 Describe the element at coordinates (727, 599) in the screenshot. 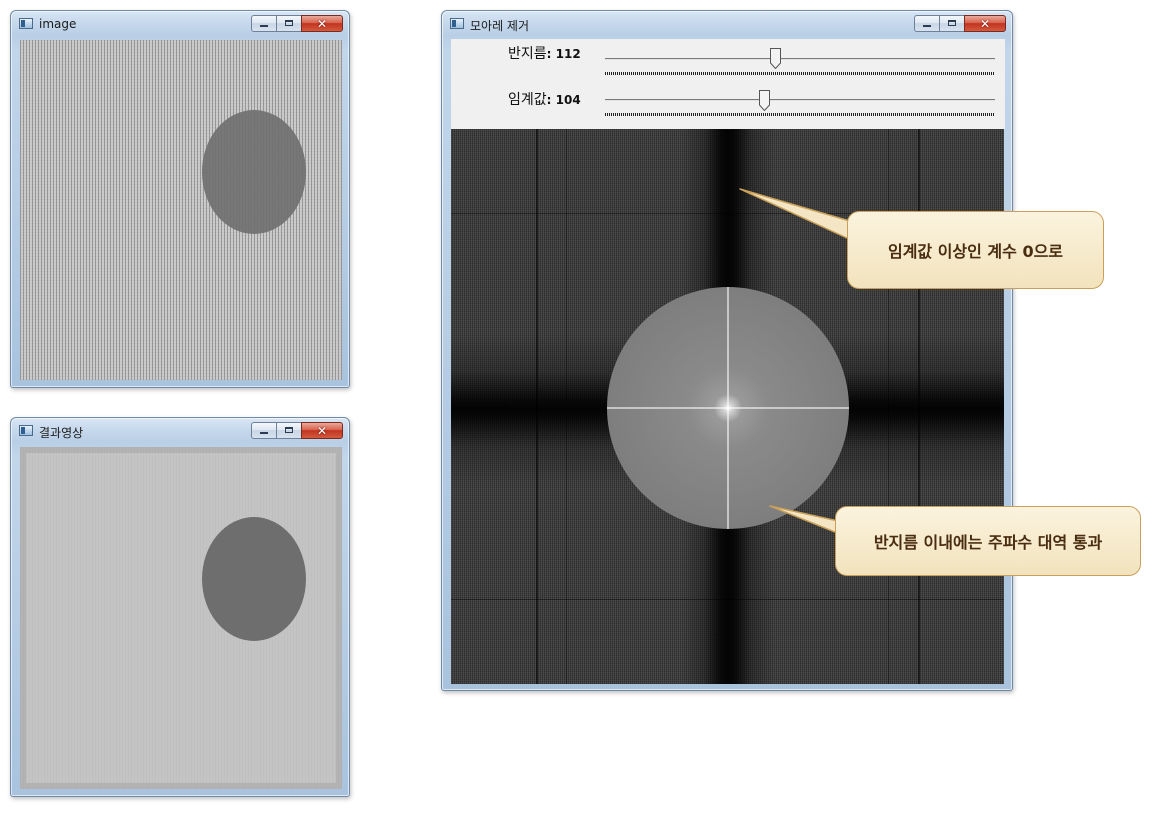

I see `peak-line` at that location.